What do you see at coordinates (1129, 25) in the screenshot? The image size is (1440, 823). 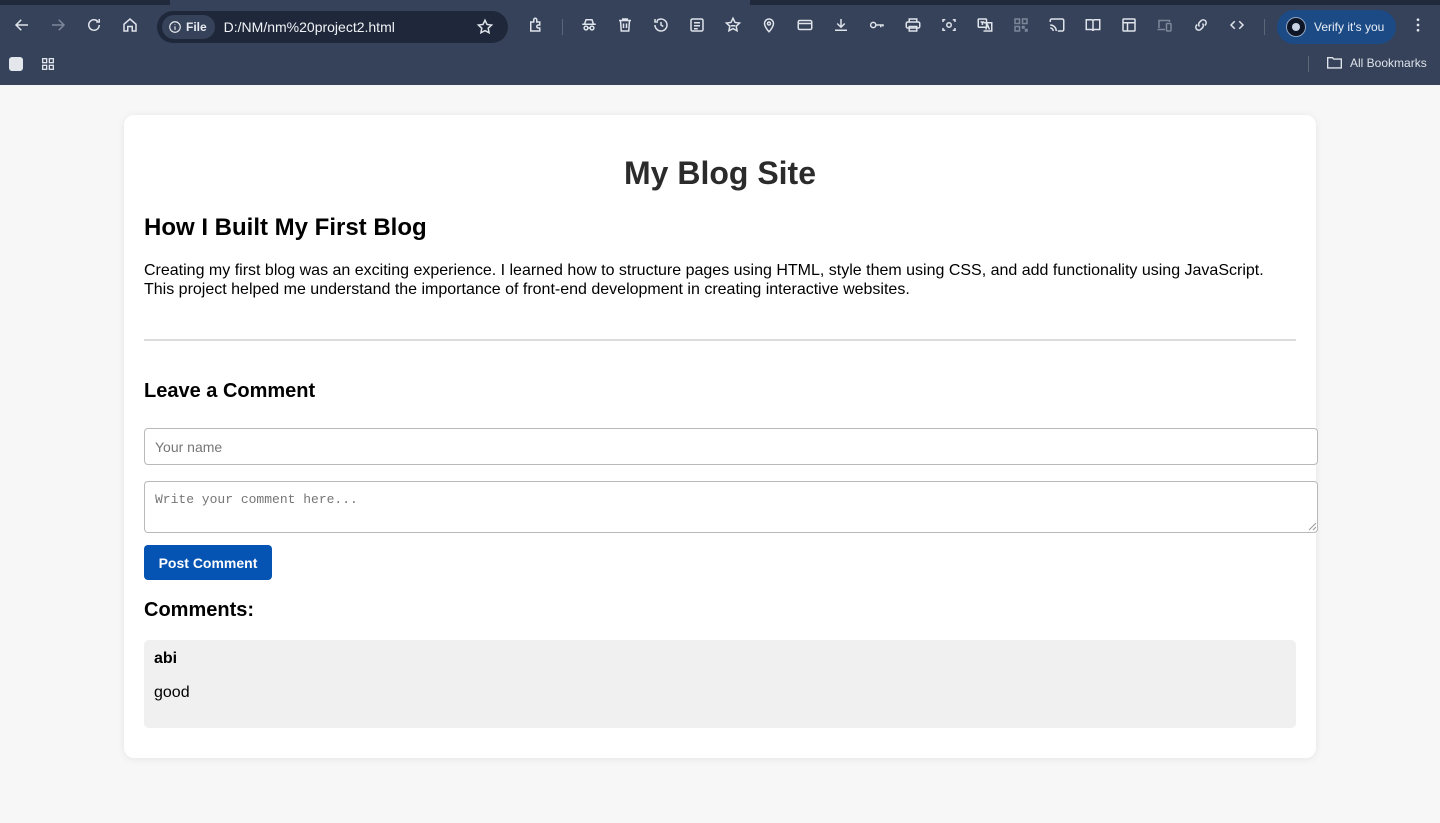 I see `side-panel-icon` at bounding box center [1129, 25].